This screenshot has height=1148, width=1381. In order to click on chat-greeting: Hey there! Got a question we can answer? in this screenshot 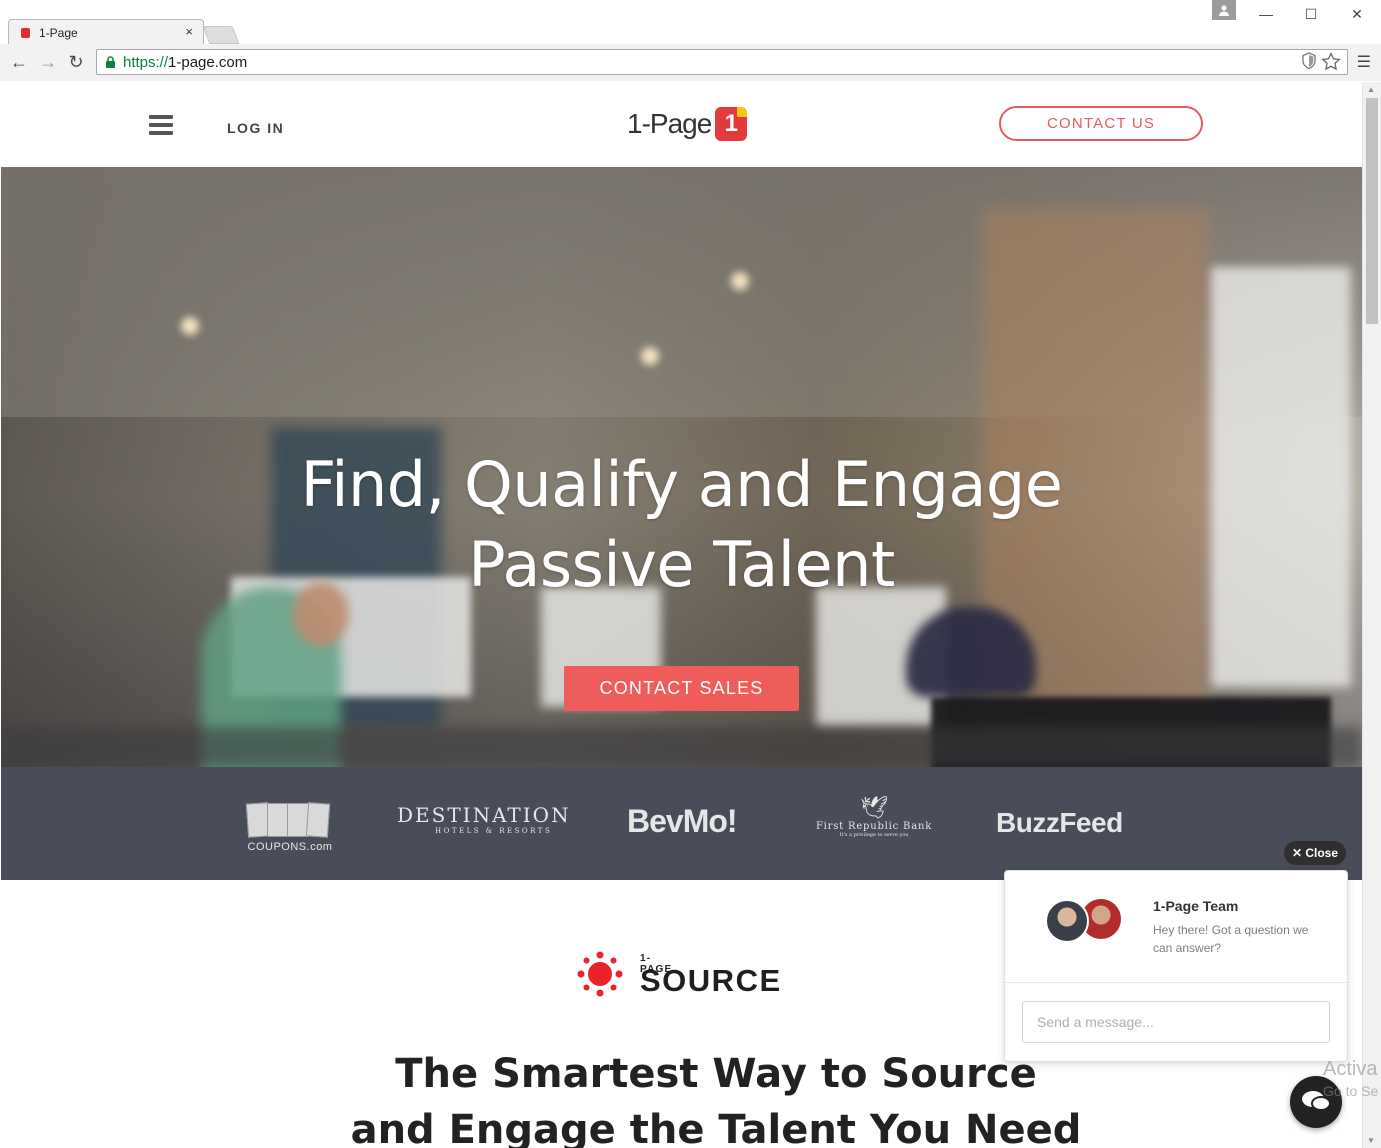, I will do `click(1231, 939)`.